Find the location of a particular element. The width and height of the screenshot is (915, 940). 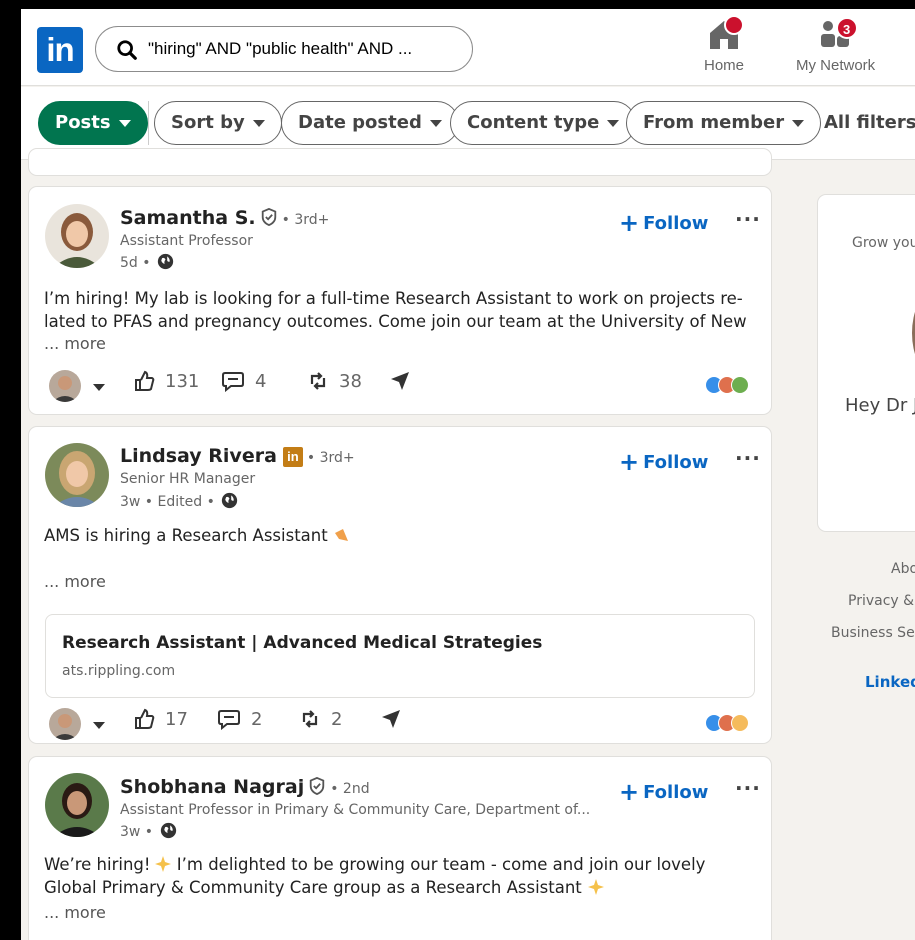

like-count: 131 is located at coordinates (182, 381).